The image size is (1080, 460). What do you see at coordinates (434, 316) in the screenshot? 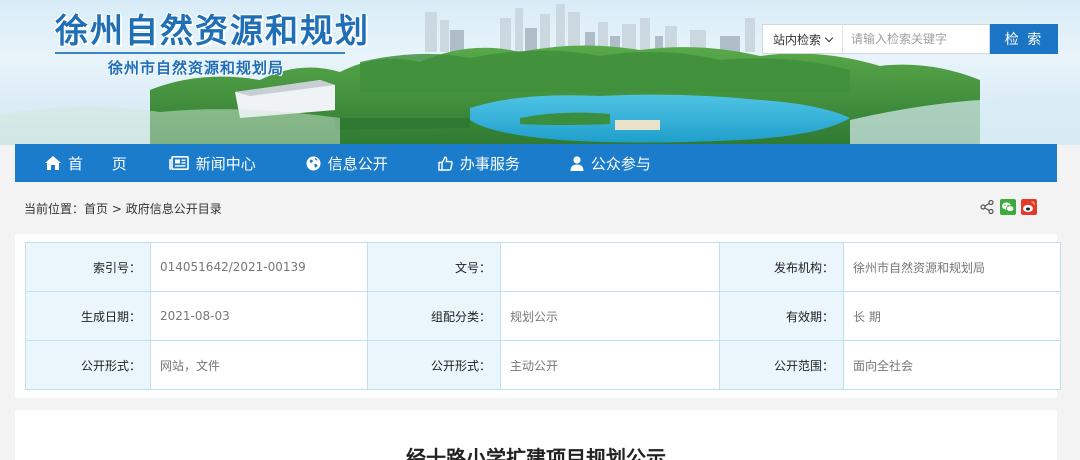
I see `table-key-cell: 组配分类：` at bounding box center [434, 316].